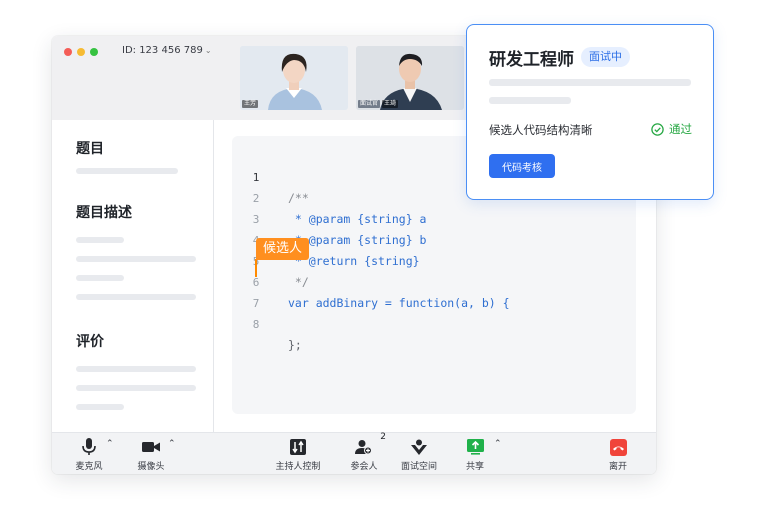  What do you see at coordinates (162, 50) in the screenshot?
I see `meeting-id-text: ID: 123 456 789` at bounding box center [162, 50].